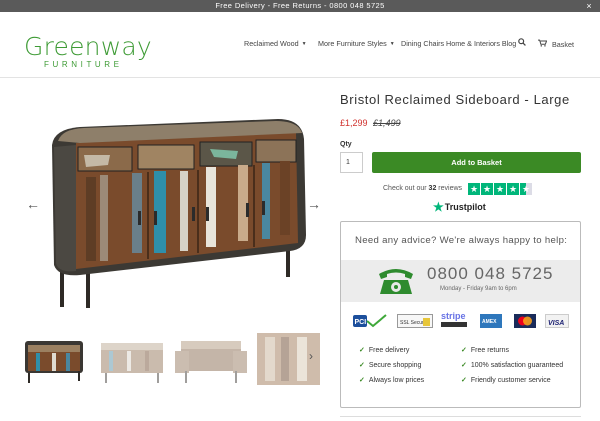 The height and width of the screenshot is (421, 600). I want to click on pci-dss-icon: PCI DSS, so click(370, 321).